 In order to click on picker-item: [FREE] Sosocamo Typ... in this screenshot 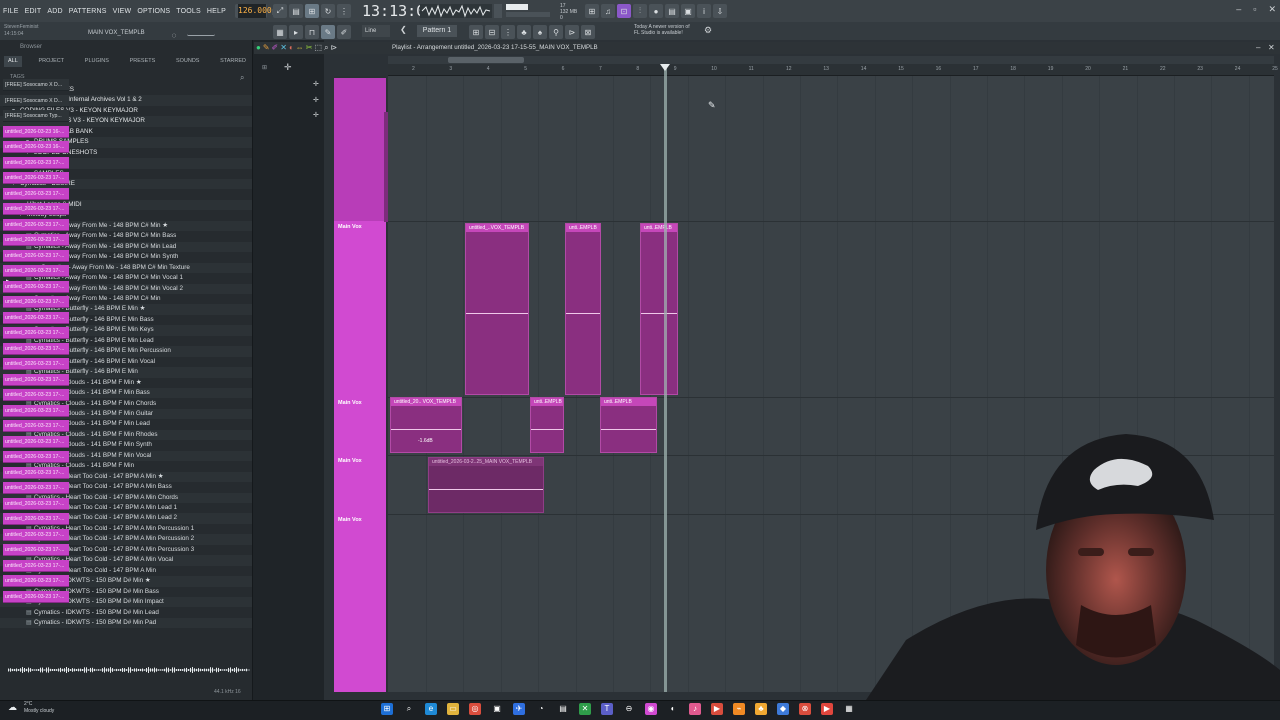, I will do `click(36, 116)`.